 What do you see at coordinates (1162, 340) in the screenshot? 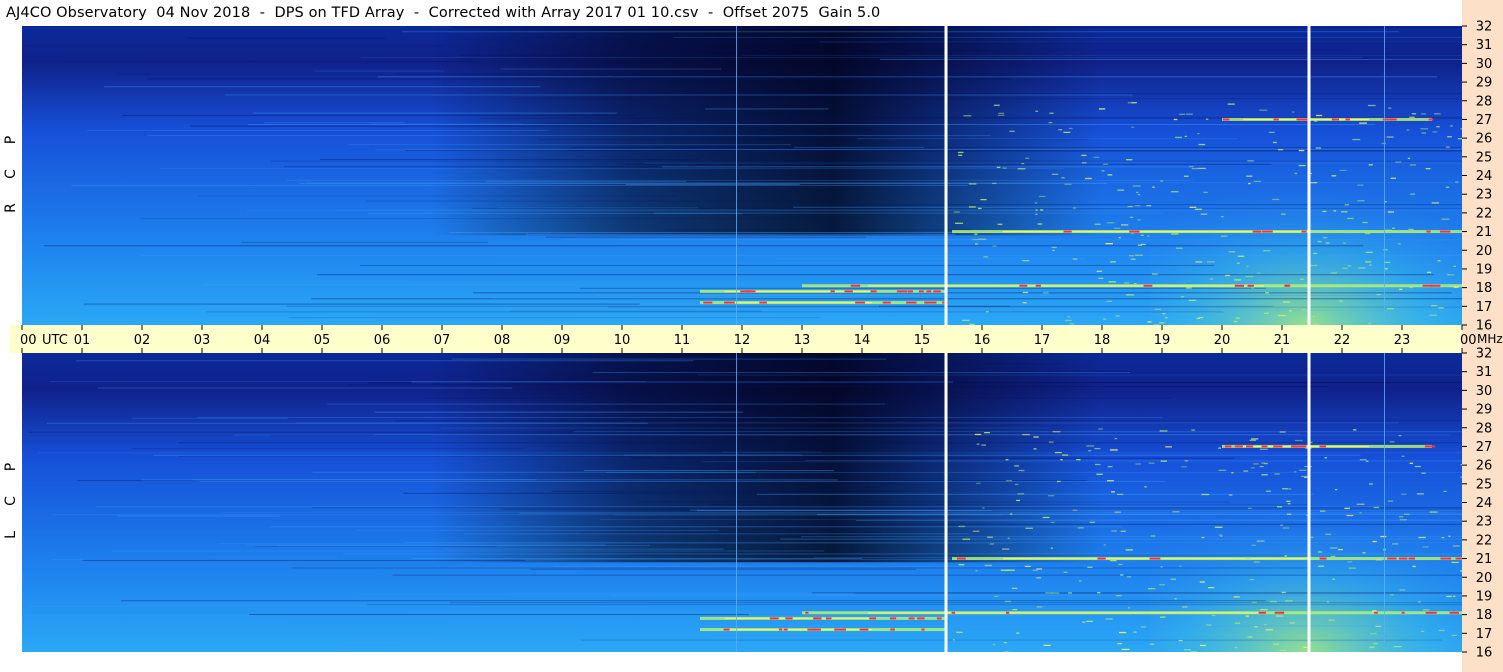
I see `utc-tick-label: 19` at bounding box center [1162, 340].